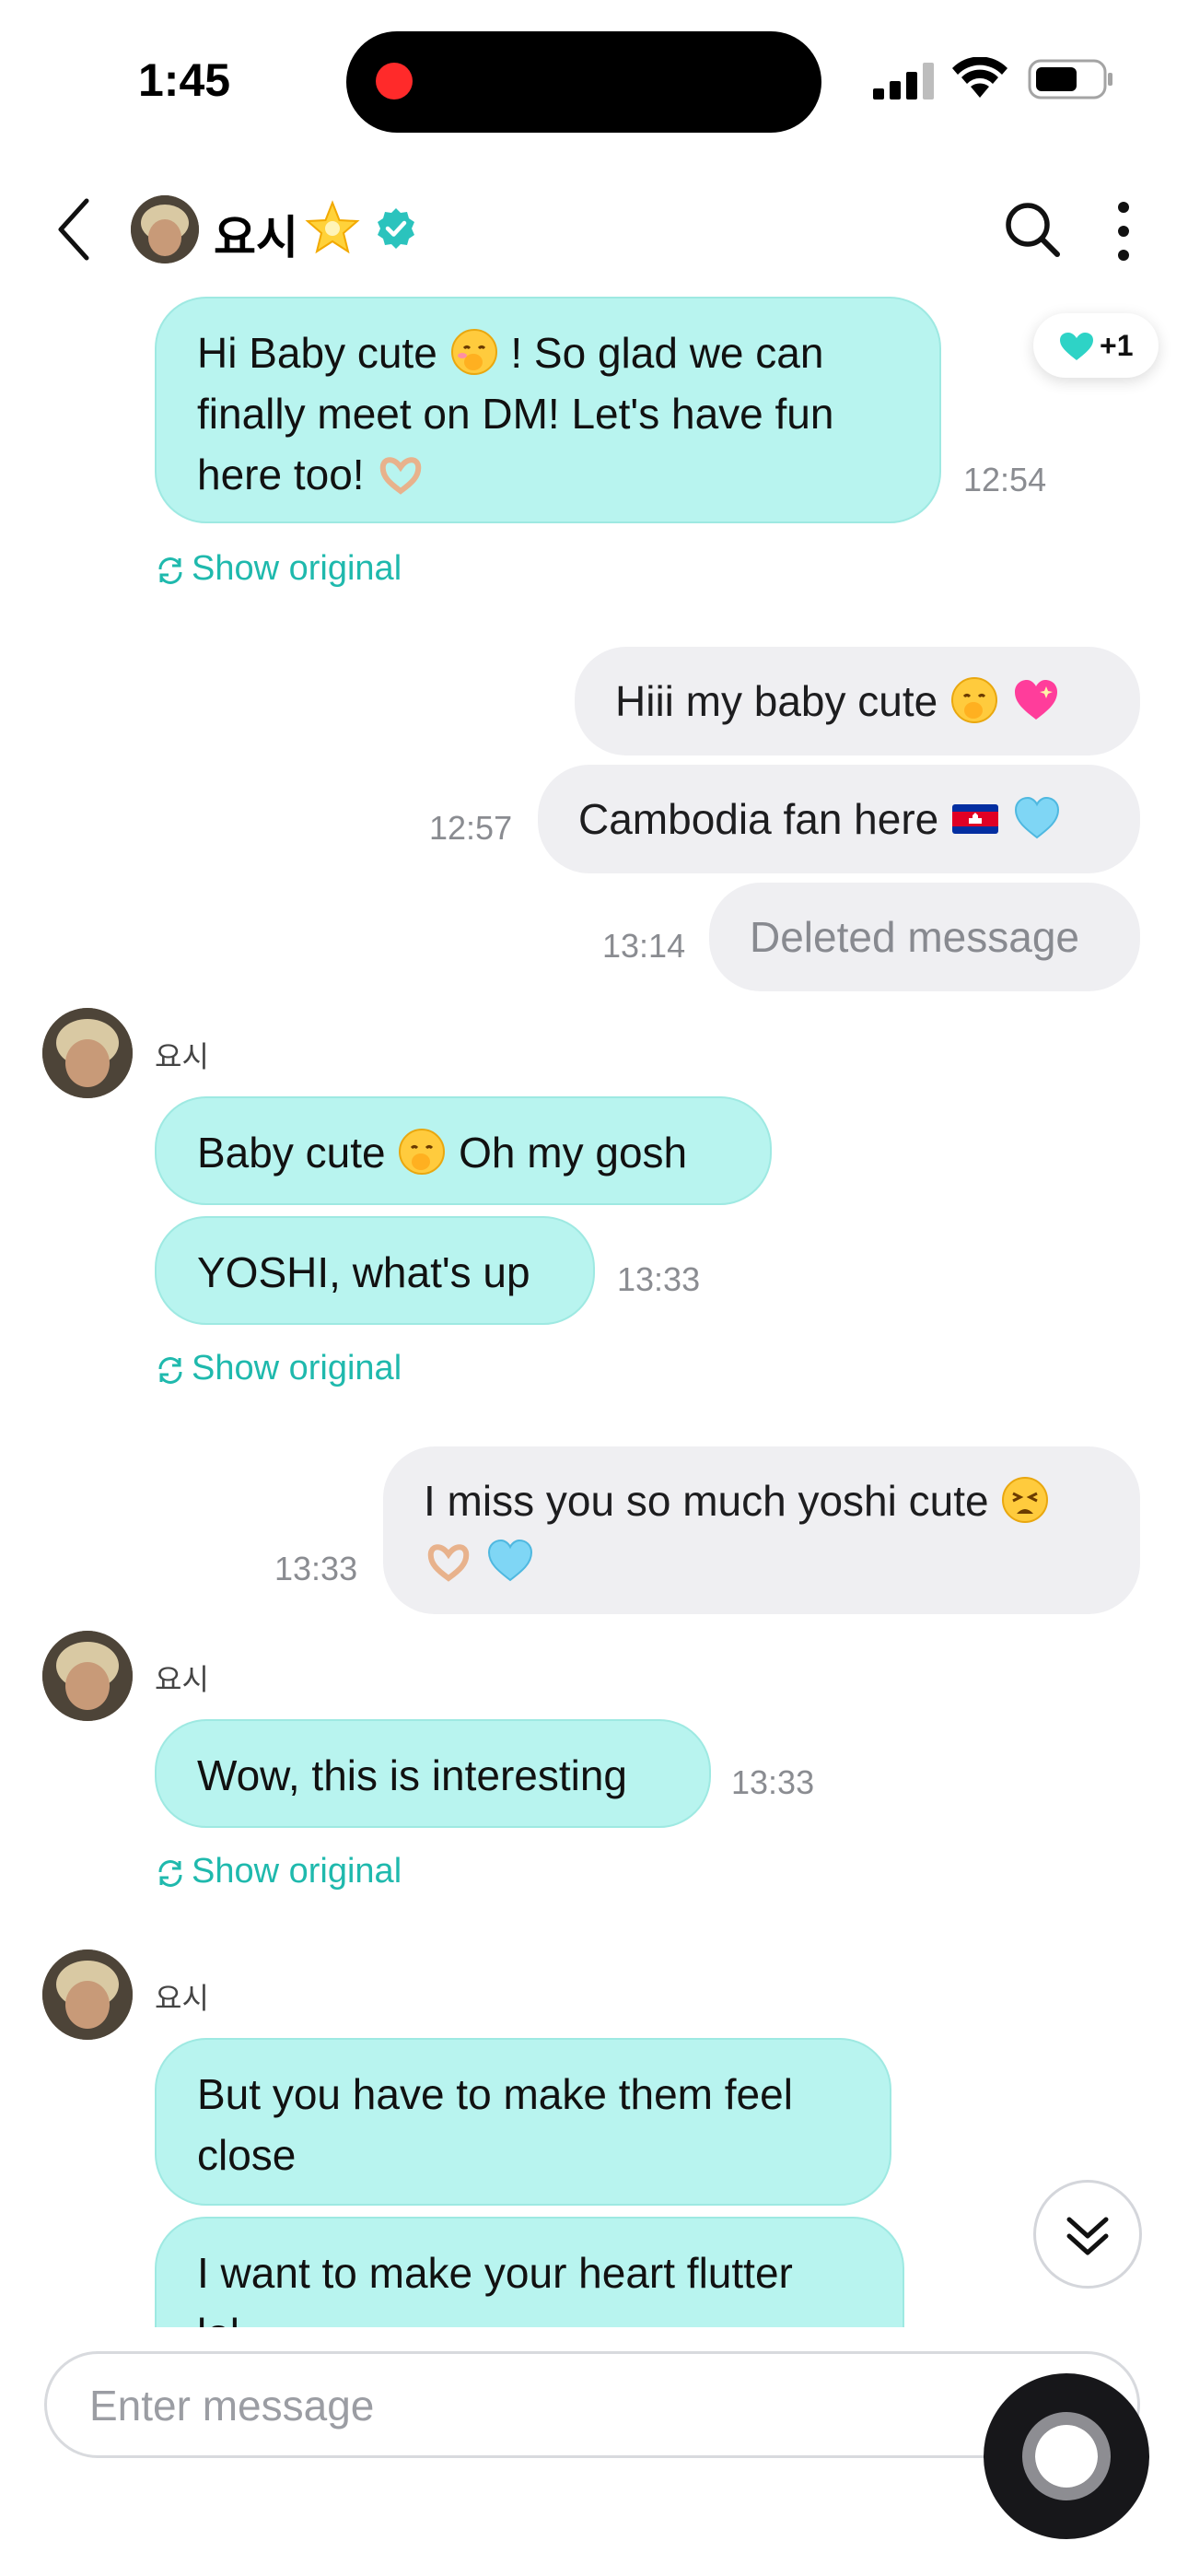 This screenshot has width=1188, height=2576. What do you see at coordinates (332, 227) in the screenshot?
I see `star-icon` at bounding box center [332, 227].